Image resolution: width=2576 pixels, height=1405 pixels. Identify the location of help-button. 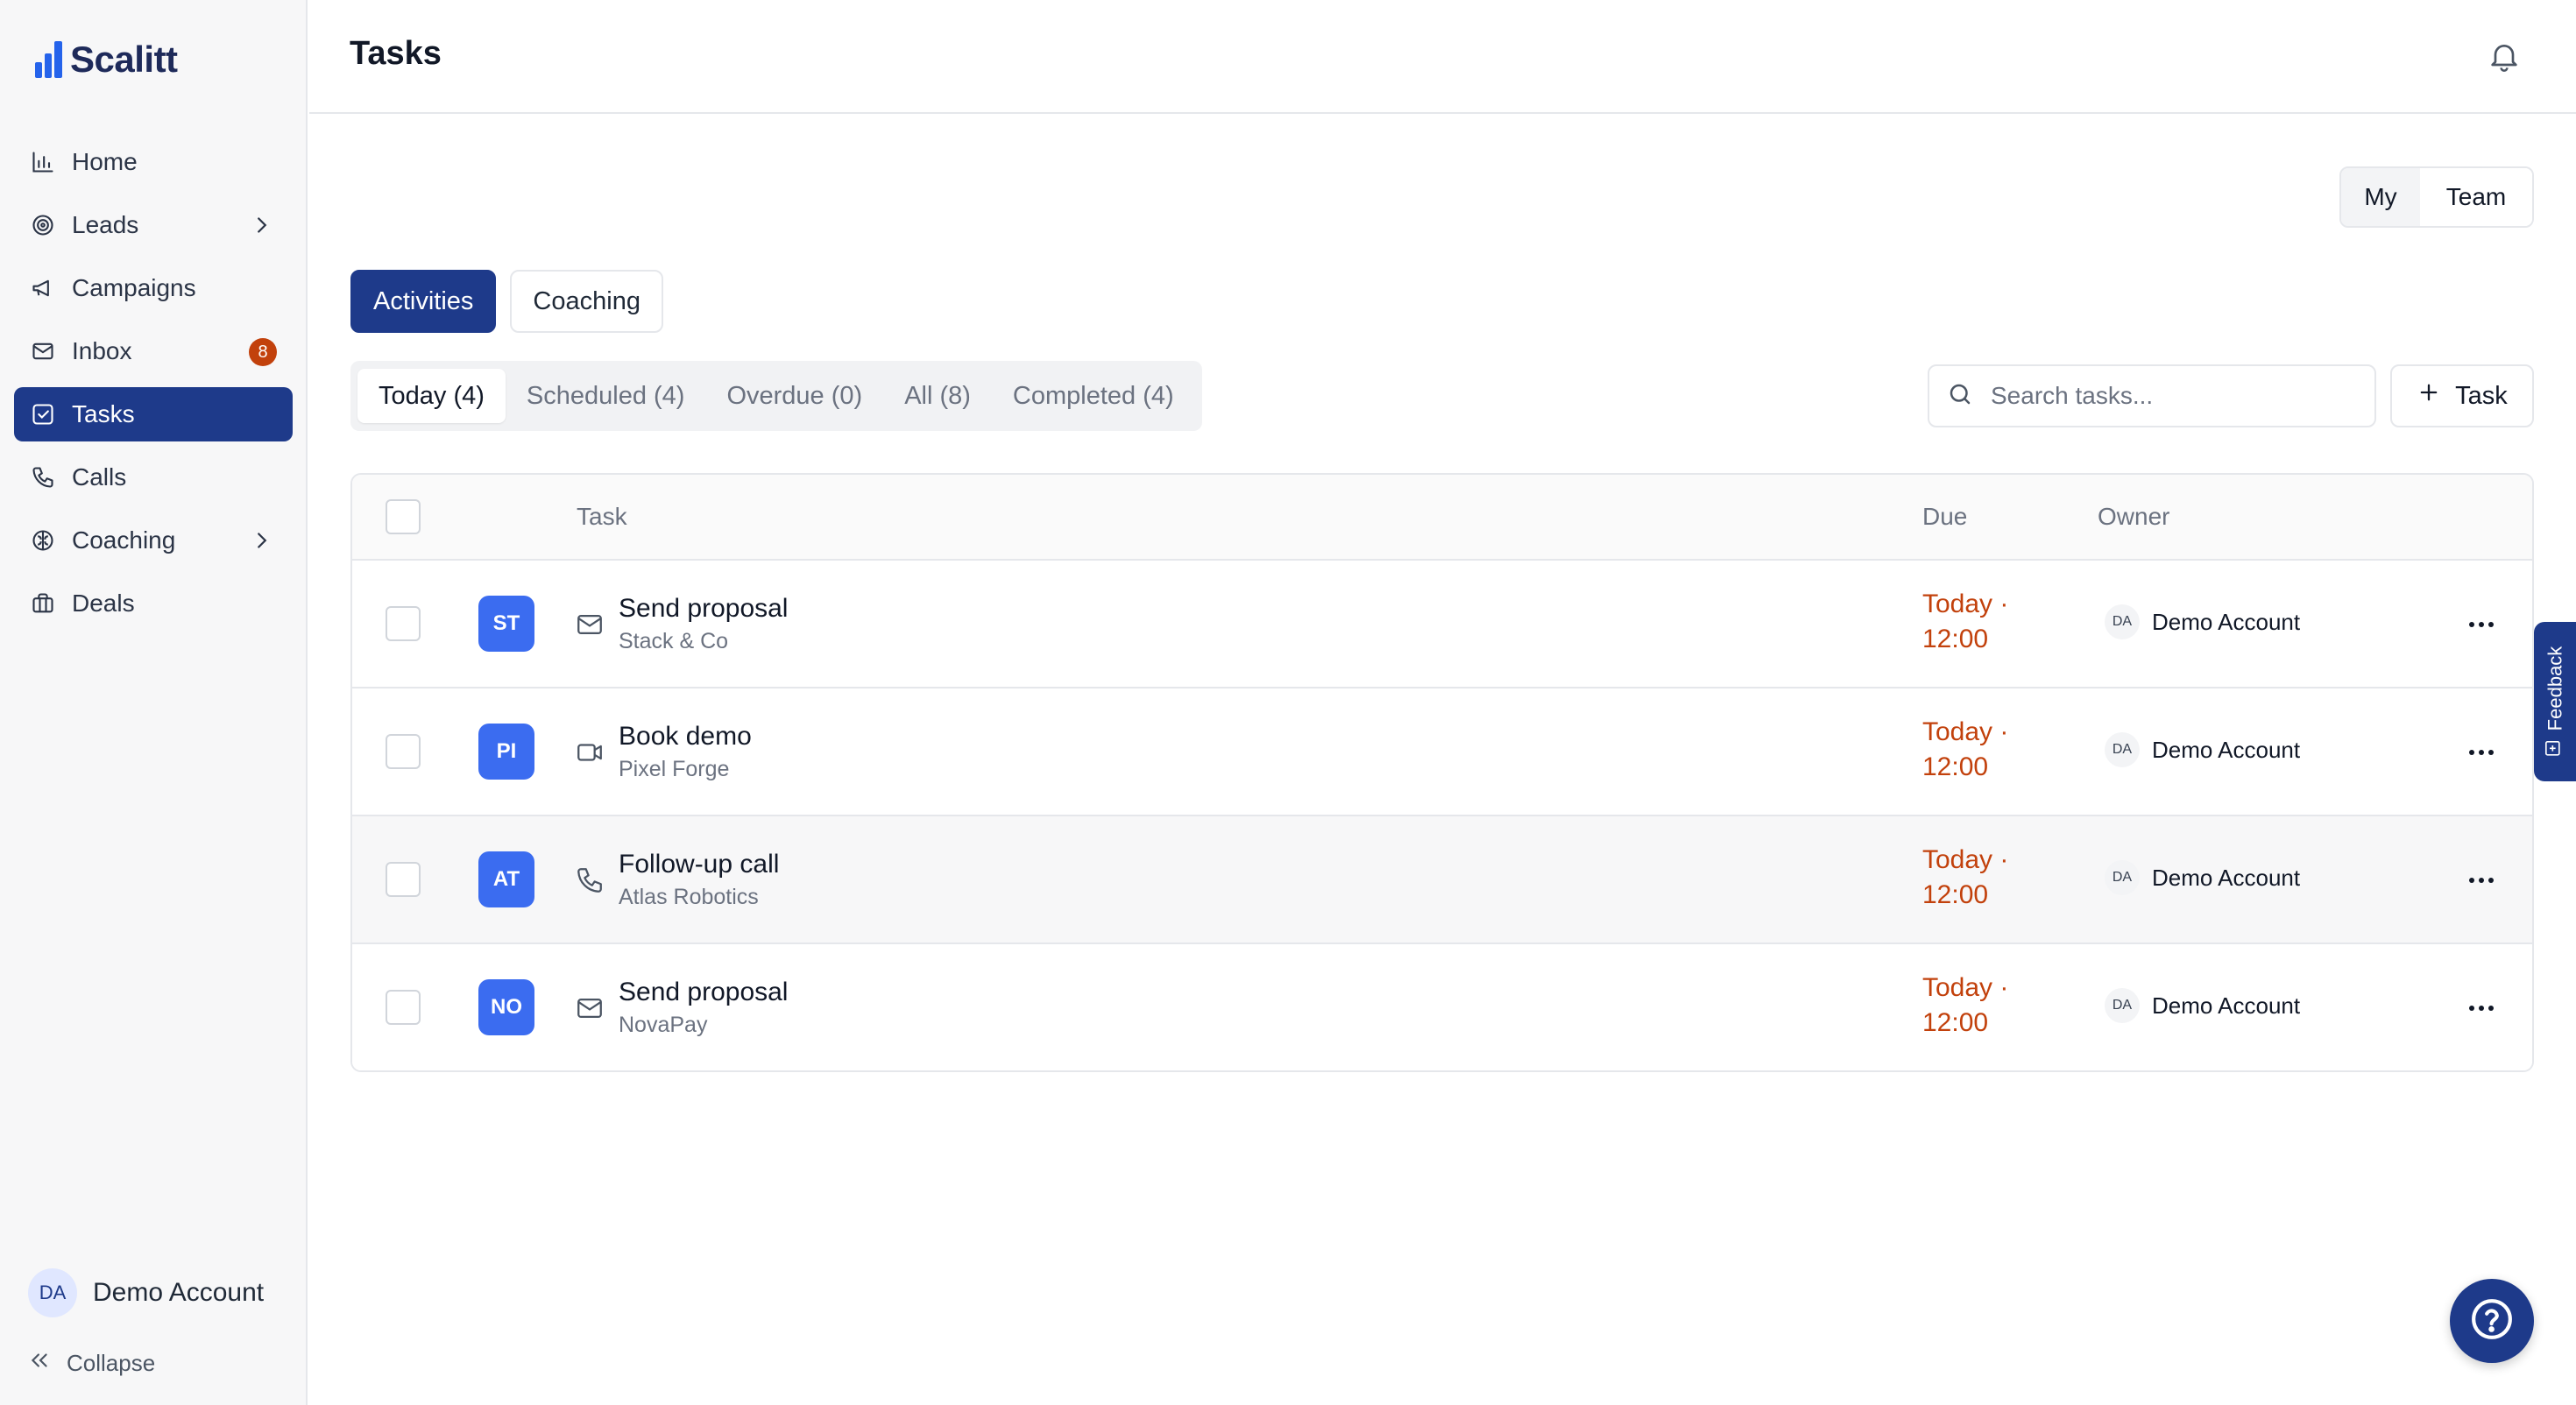
(2492, 1321).